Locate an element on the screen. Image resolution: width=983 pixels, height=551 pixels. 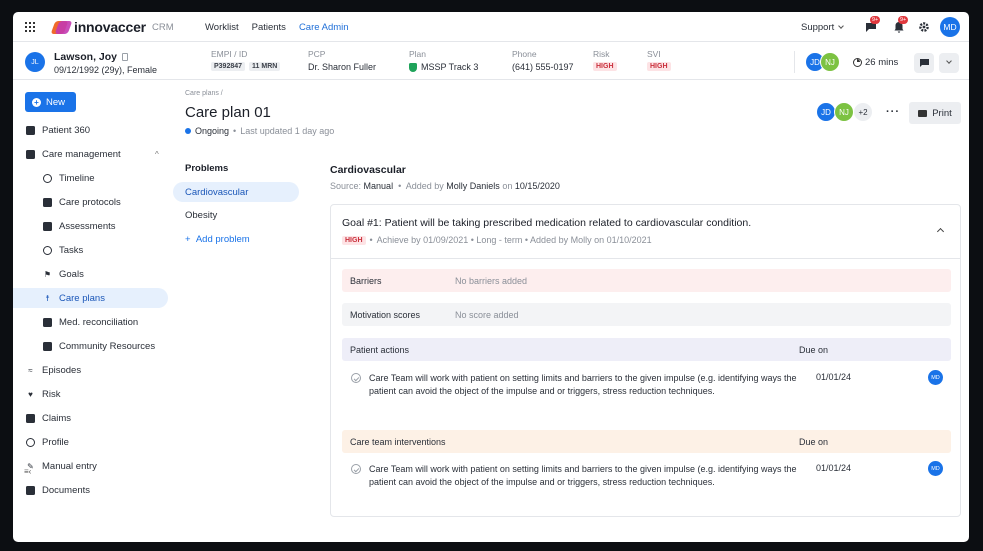
sidebar-item-med-reconciliation: Med. reconciliation is located at coordinates (90, 322).